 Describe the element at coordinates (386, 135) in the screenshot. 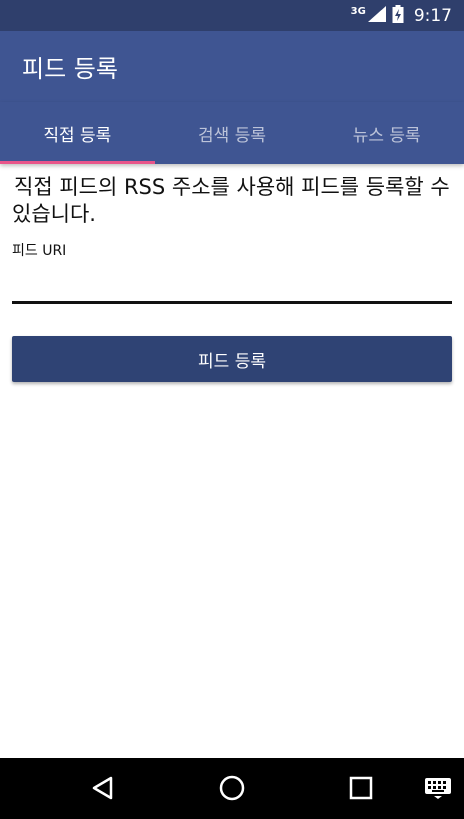

I see `tab-label: 뉴스 등록` at that location.